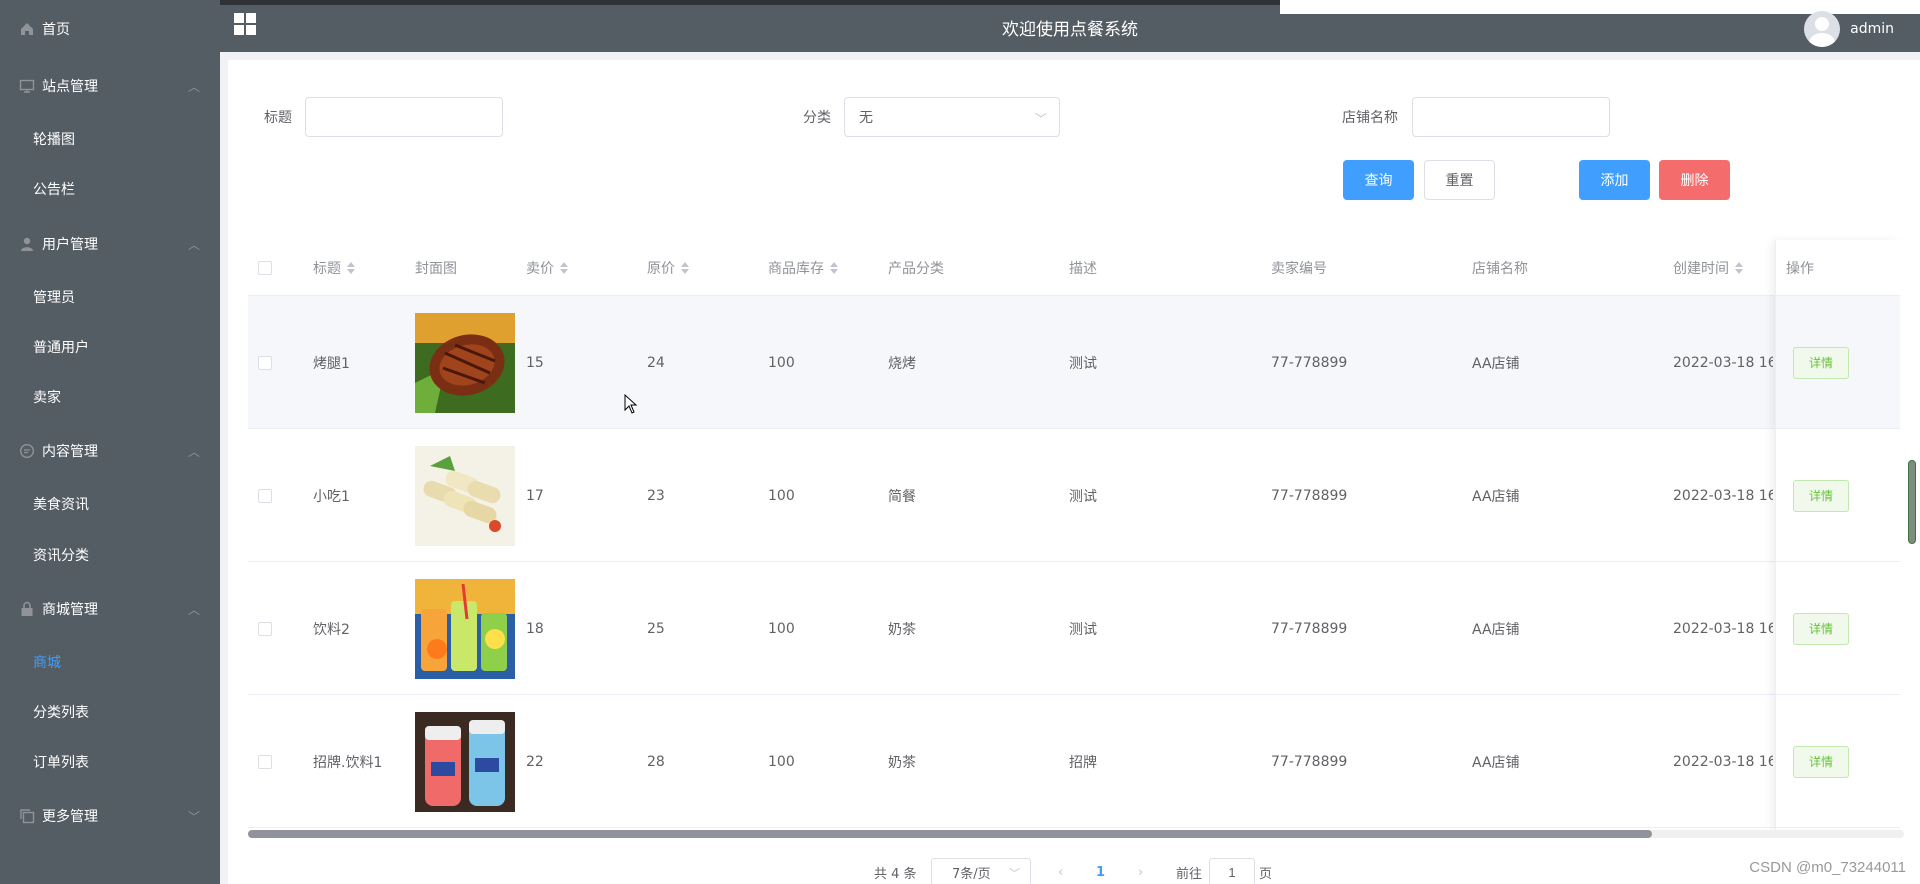 The image size is (1920, 884). What do you see at coordinates (1800, 268) in the screenshot?
I see `col-actions: 操作` at bounding box center [1800, 268].